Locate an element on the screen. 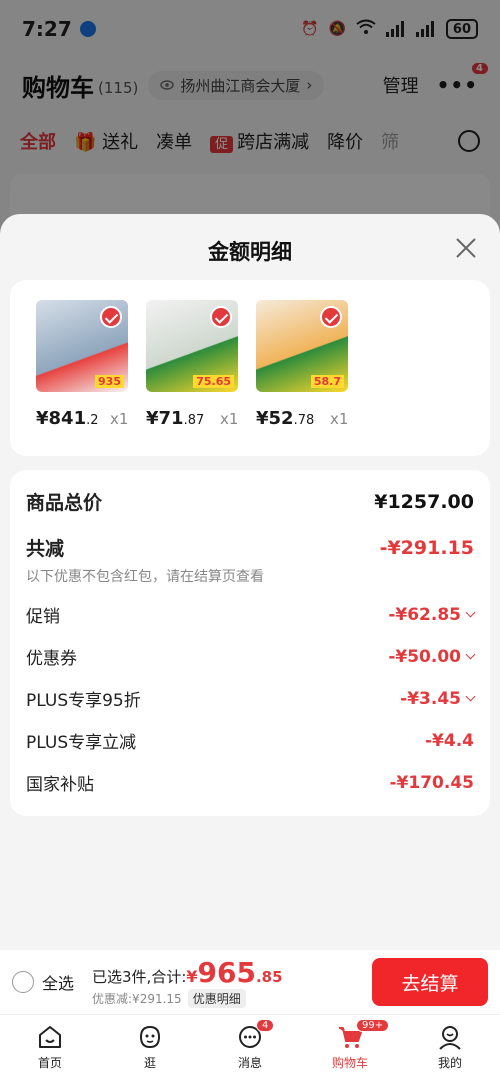  coupon-value-wrap: -¥50.00 is located at coordinates (432, 656).